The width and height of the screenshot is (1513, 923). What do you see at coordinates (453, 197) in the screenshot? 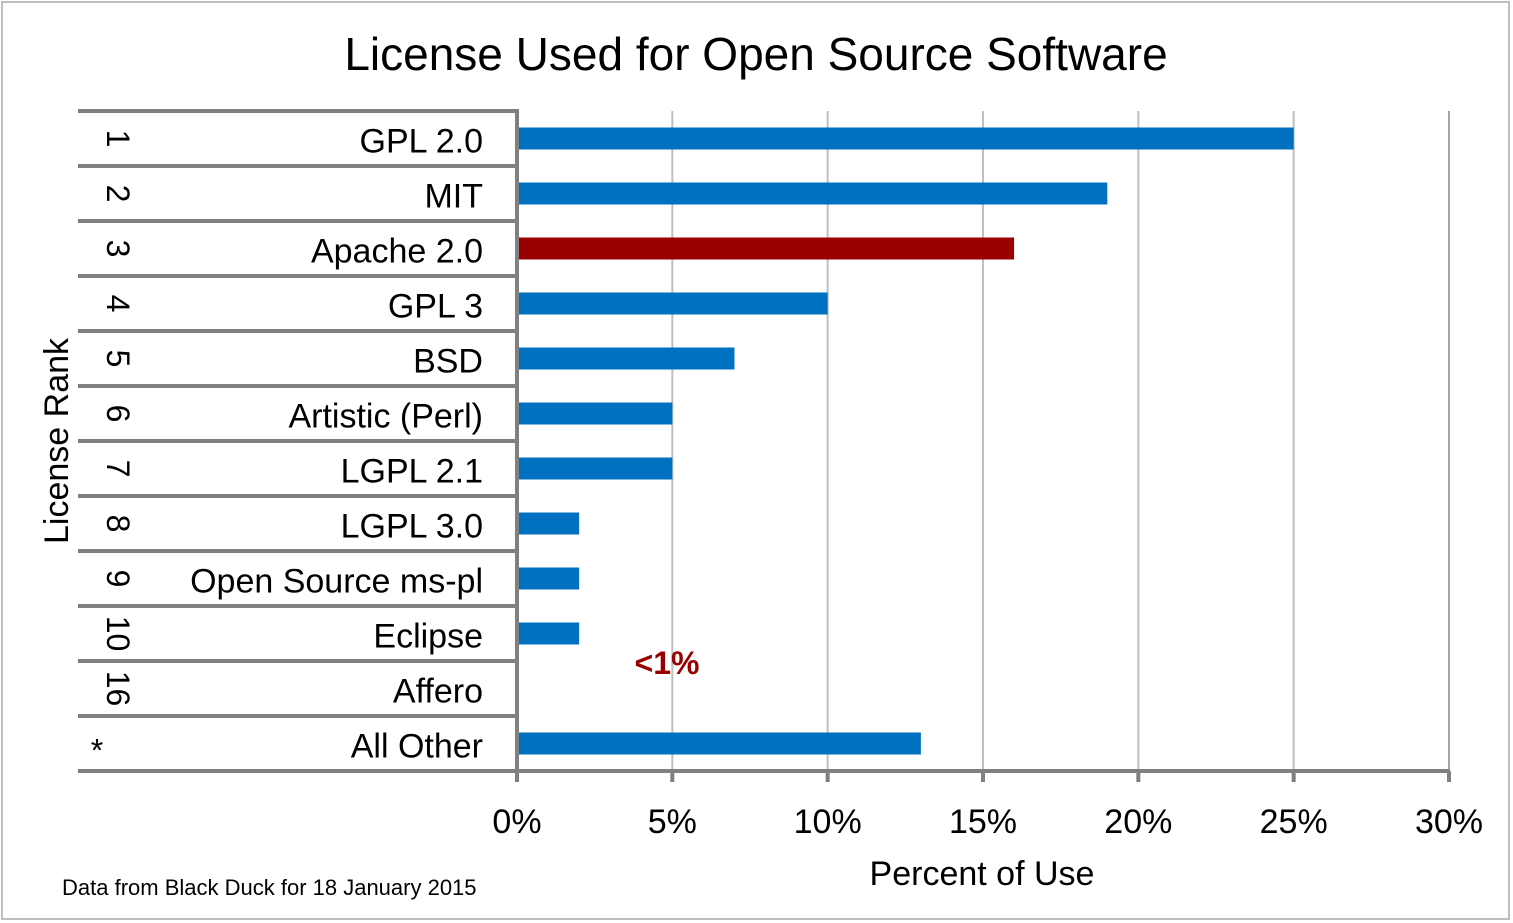
I see `category-label: MIT` at bounding box center [453, 197].